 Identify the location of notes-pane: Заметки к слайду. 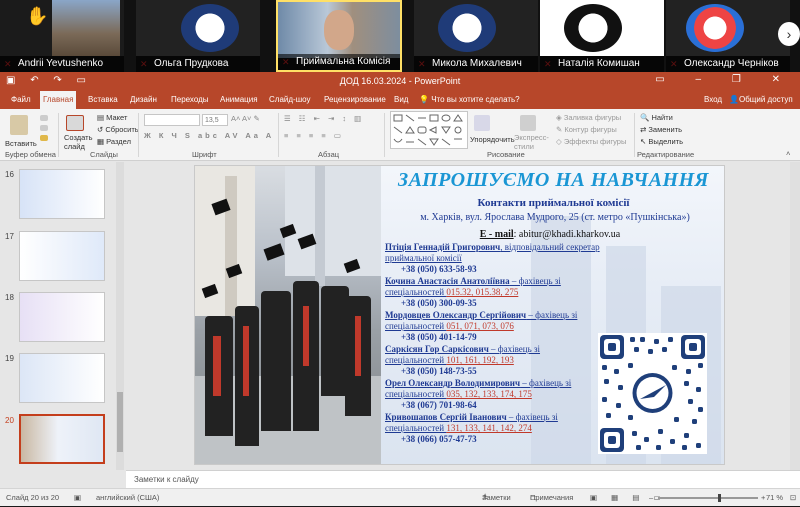
(463, 479).